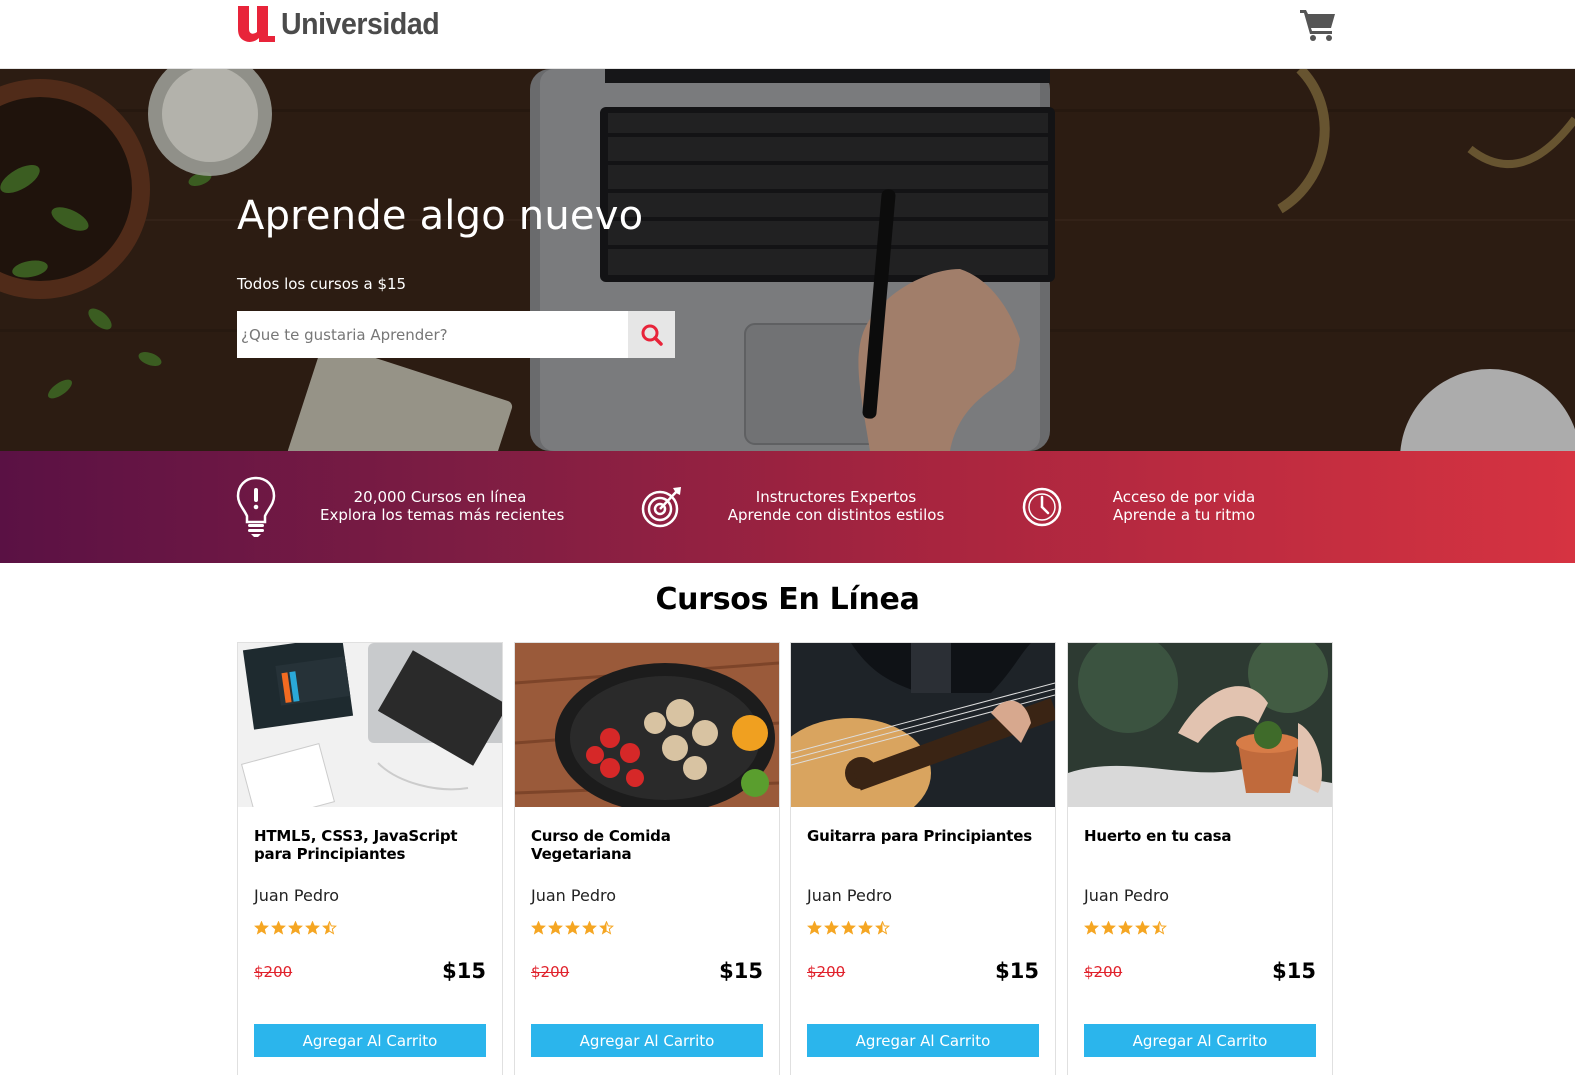 Image resolution: width=1575 pixels, height=1075 pixels. What do you see at coordinates (836, 515) in the screenshot?
I see `feature-instructors-subtitle: Aprende con distintos estilos` at bounding box center [836, 515].